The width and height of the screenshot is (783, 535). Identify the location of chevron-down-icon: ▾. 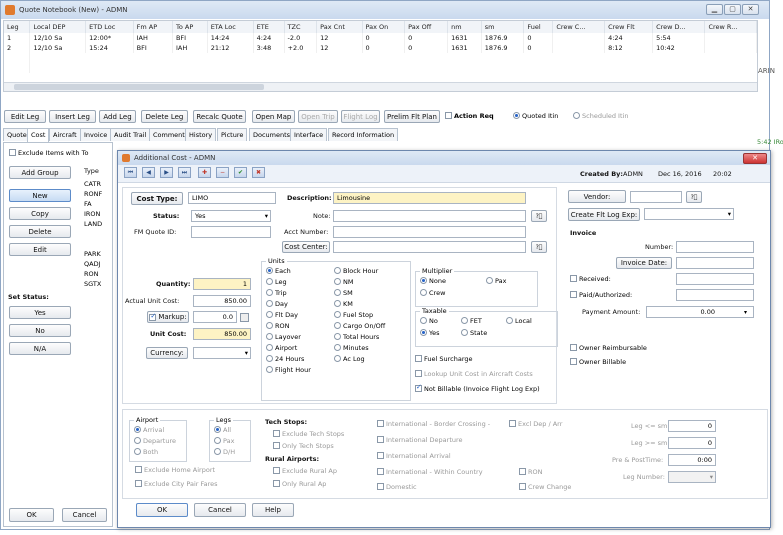
(745, 312).